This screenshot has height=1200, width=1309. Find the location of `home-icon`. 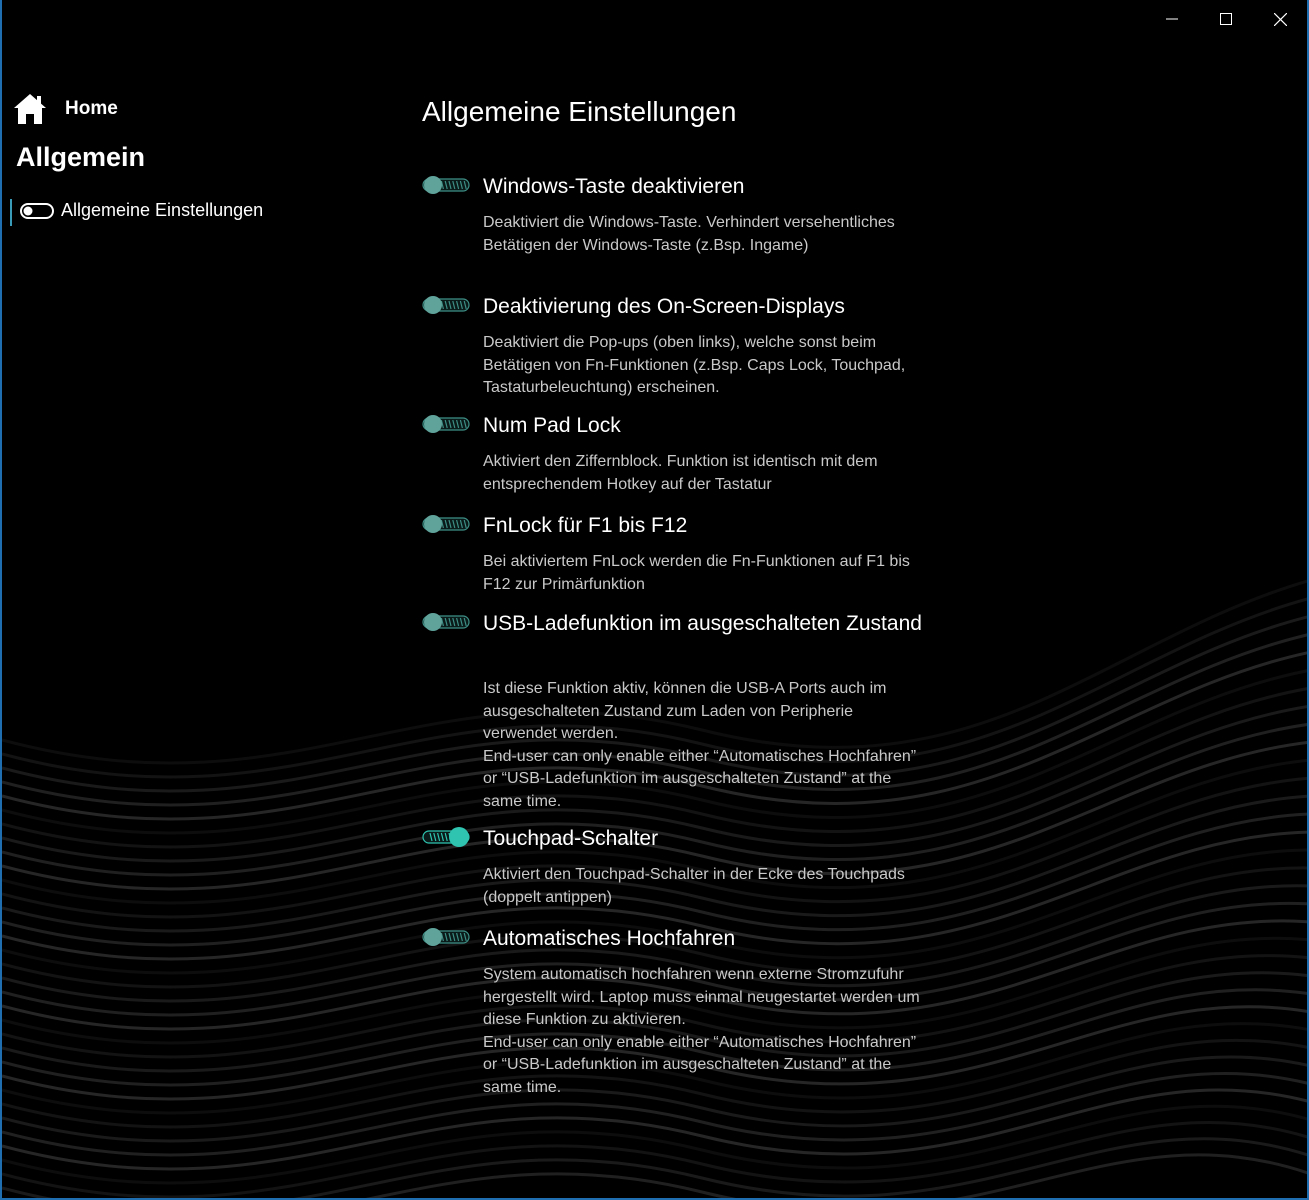

home-icon is located at coordinates (30, 109).